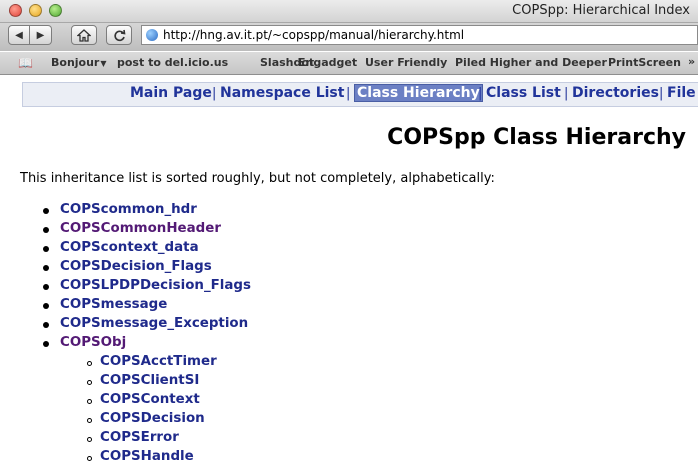 The width and height of the screenshot is (698, 467). Describe the element at coordinates (129, 247) in the screenshot. I see `class-link-copscontext-data: COPScontext_data` at that location.